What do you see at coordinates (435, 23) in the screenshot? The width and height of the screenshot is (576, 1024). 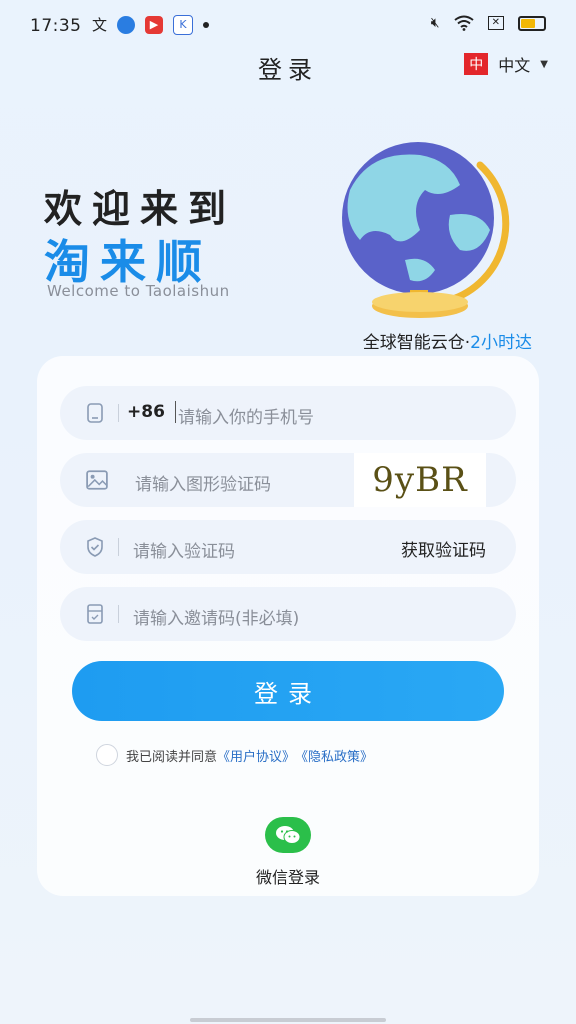 I see `mute-icon: 🔇︎` at bounding box center [435, 23].